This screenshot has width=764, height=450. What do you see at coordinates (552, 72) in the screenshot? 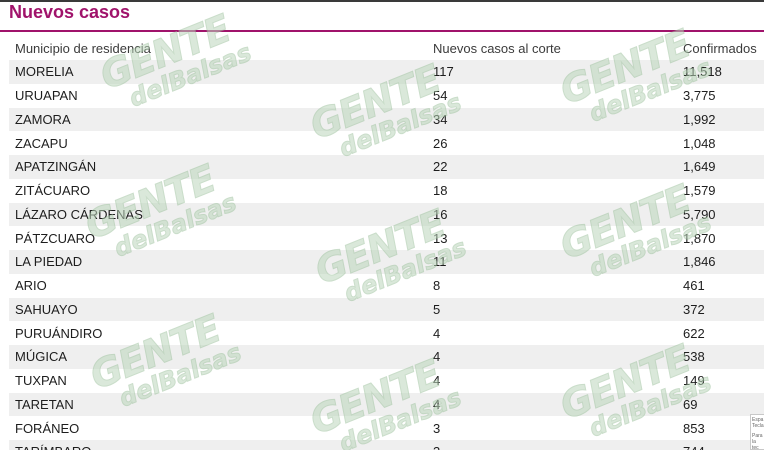
I see `cell-nuevos-casos: 117` at bounding box center [552, 72].